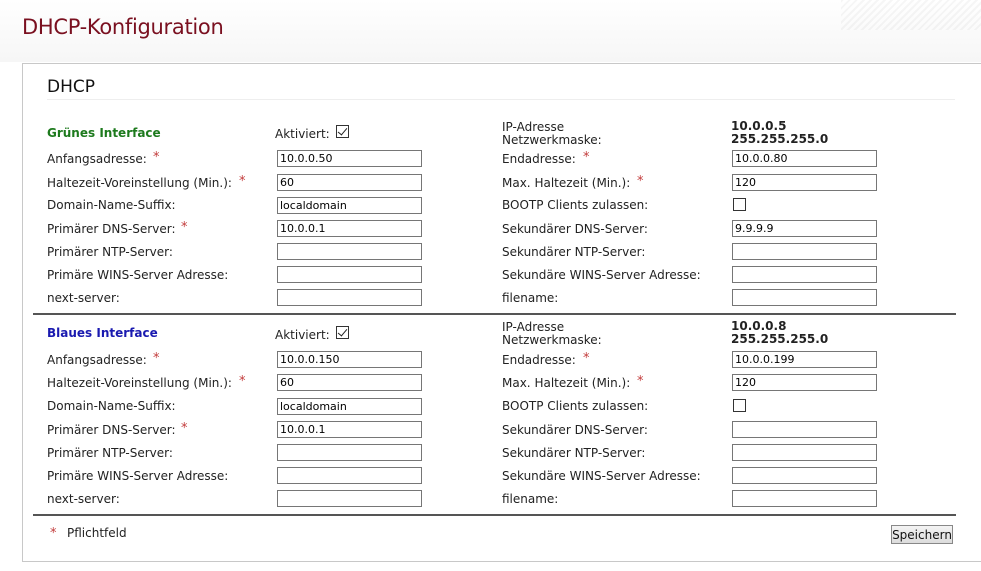 The width and height of the screenshot is (981, 571). I want to click on blue-start-label: Anfangsadresse:, so click(97, 360).